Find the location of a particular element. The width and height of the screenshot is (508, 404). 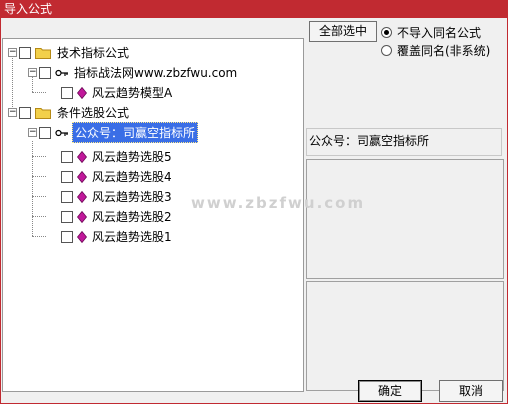

select-all-button: 全部选中 is located at coordinates (343, 31).